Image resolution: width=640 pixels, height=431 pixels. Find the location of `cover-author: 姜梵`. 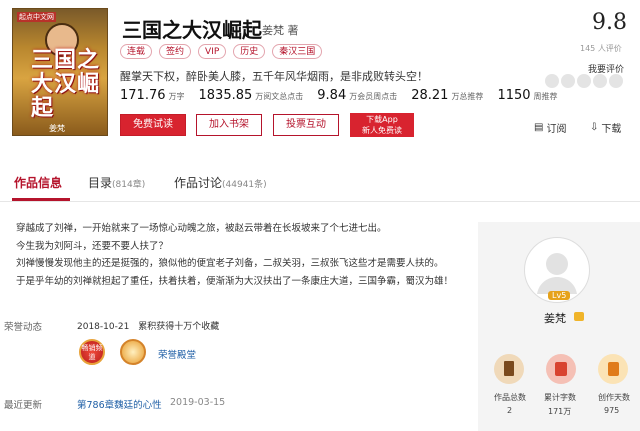

cover-author: 姜梵 is located at coordinates (57, 128).